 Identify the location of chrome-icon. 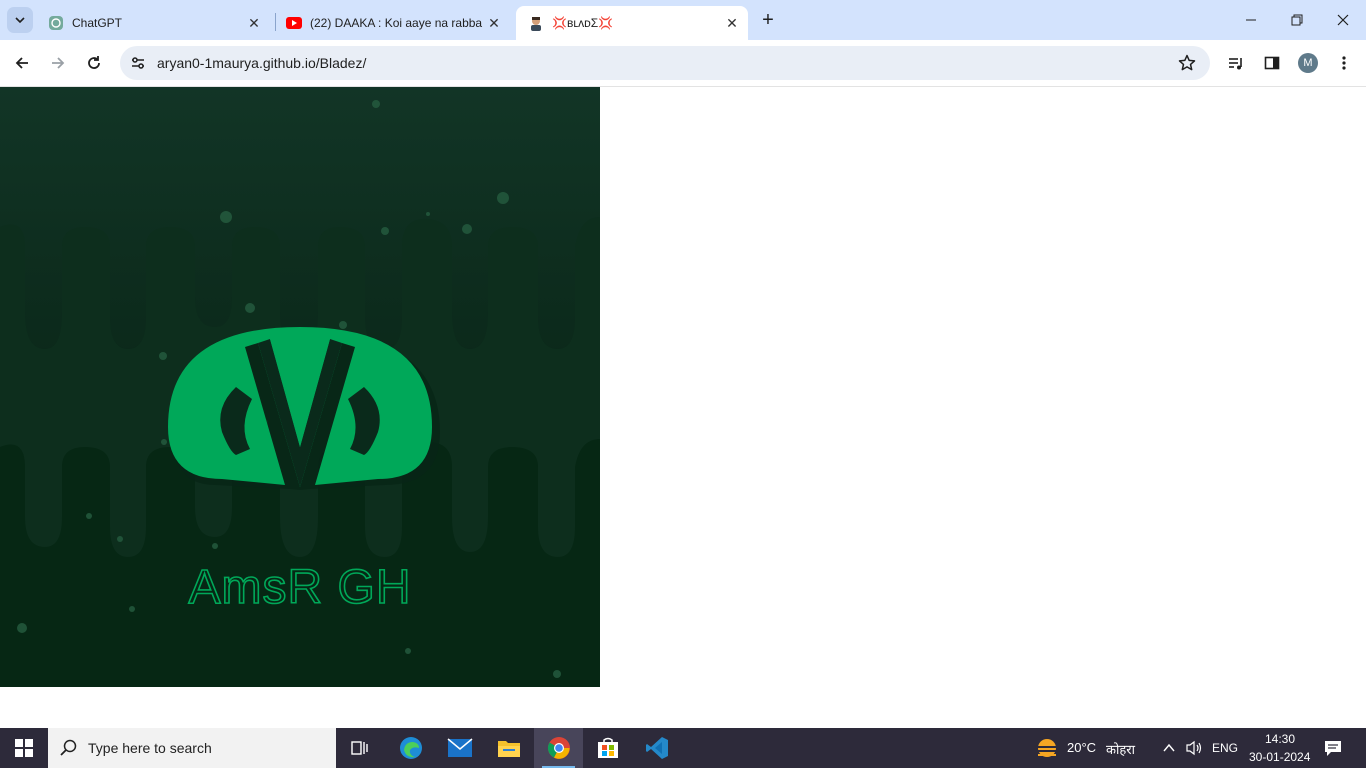
(558, 748).